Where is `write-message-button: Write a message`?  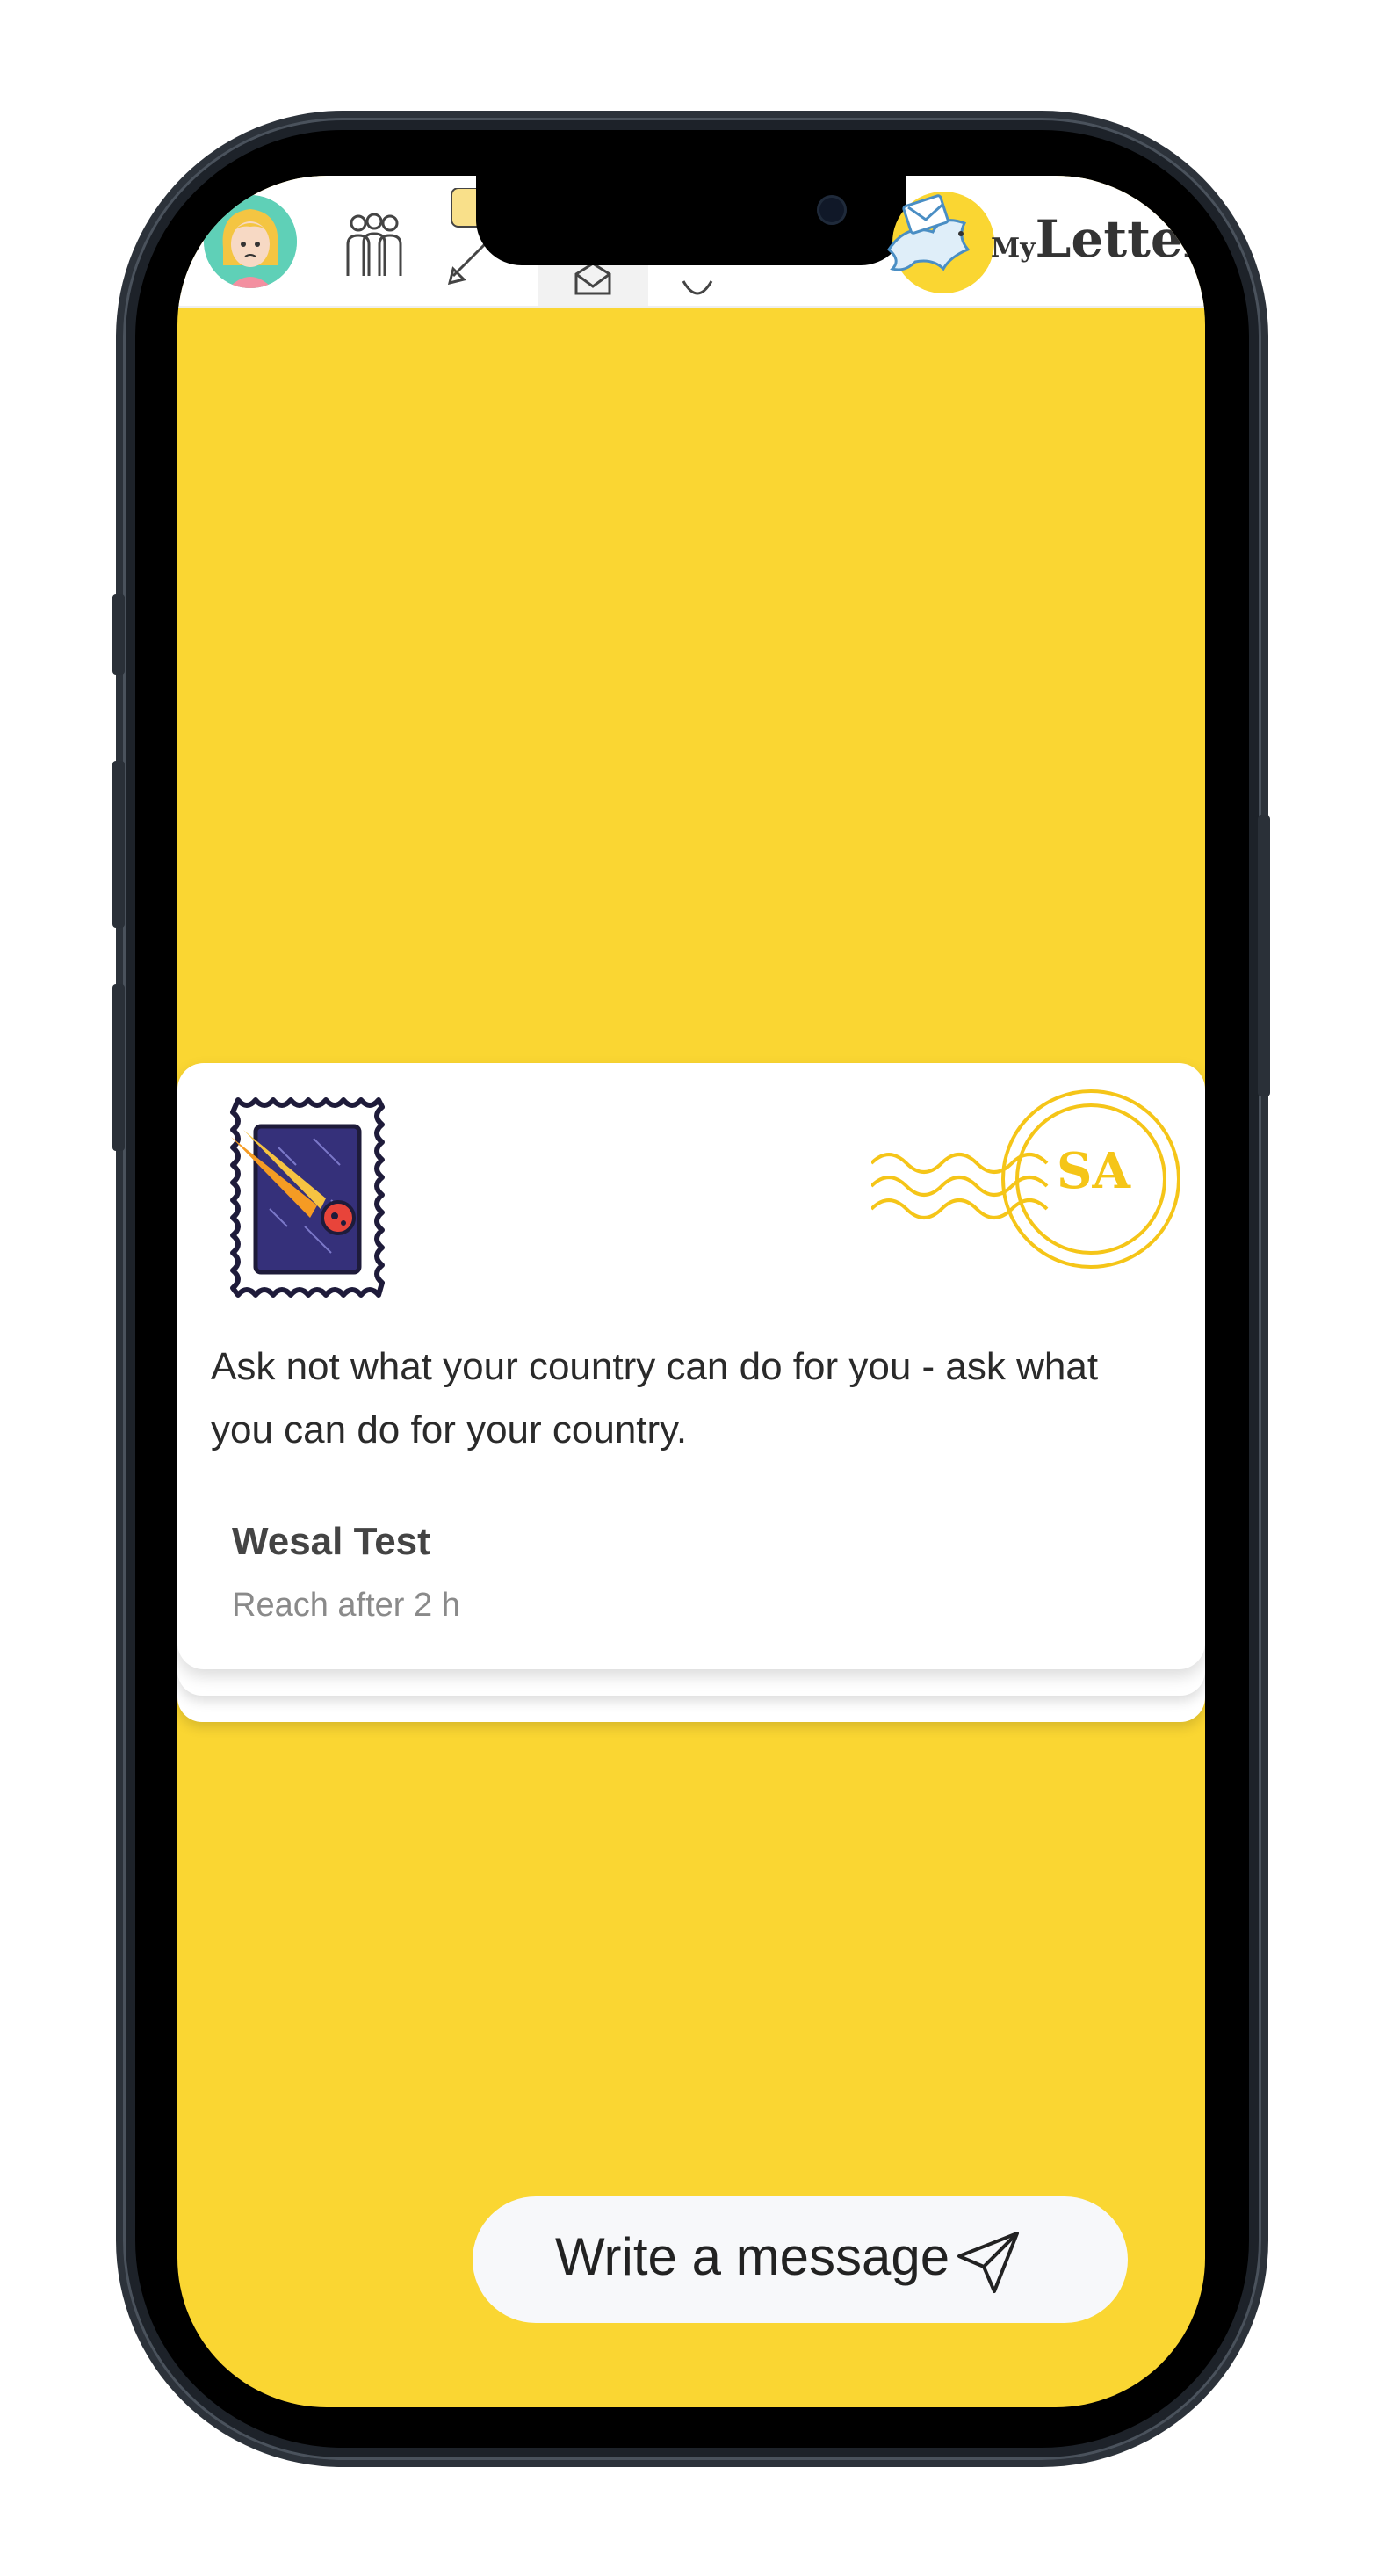 write-message-button: Write a message is located at coordinates (800, 2259).